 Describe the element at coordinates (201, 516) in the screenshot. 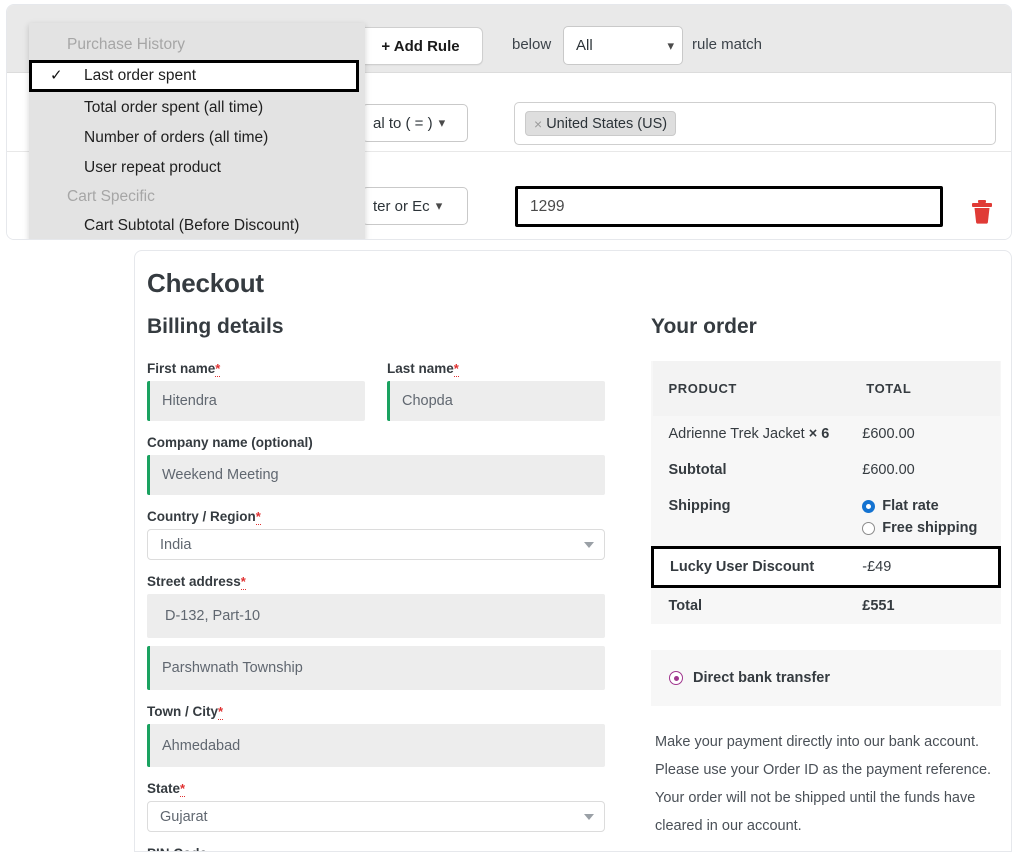

I see `country-label-text: Country / Region` at that location.